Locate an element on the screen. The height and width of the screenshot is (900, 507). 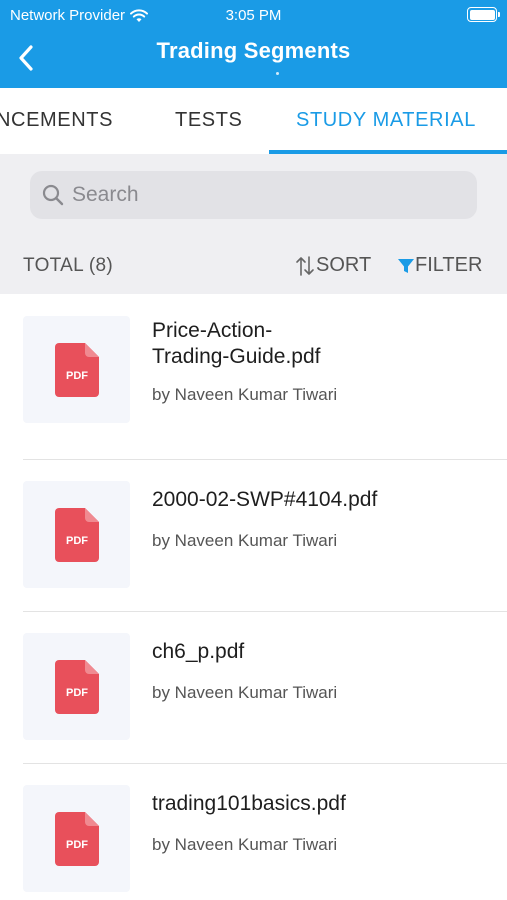
file-name: trading101basics.pdf is located at coordinates (317, 804).